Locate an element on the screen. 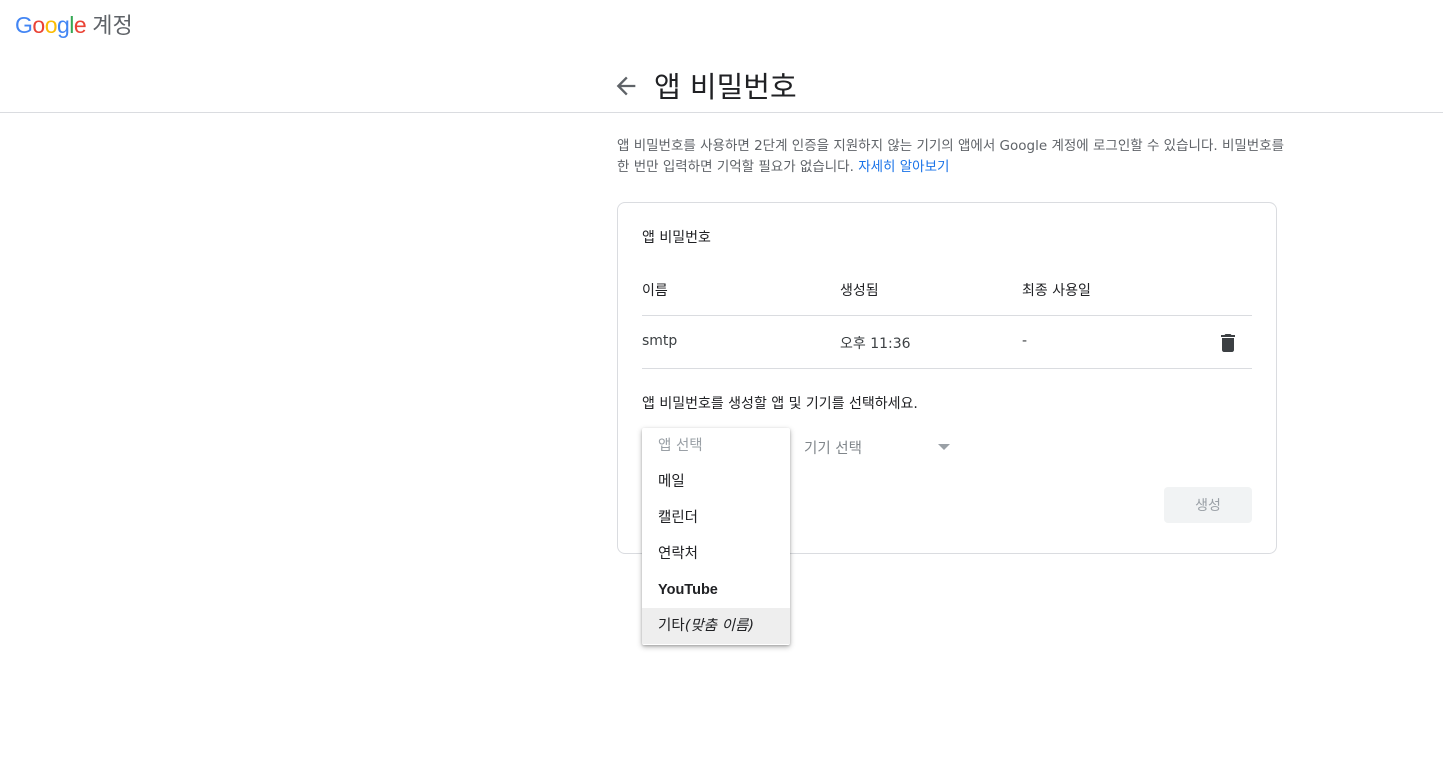  column-header-created: 생성됨 is located at coordinates (859, 291).